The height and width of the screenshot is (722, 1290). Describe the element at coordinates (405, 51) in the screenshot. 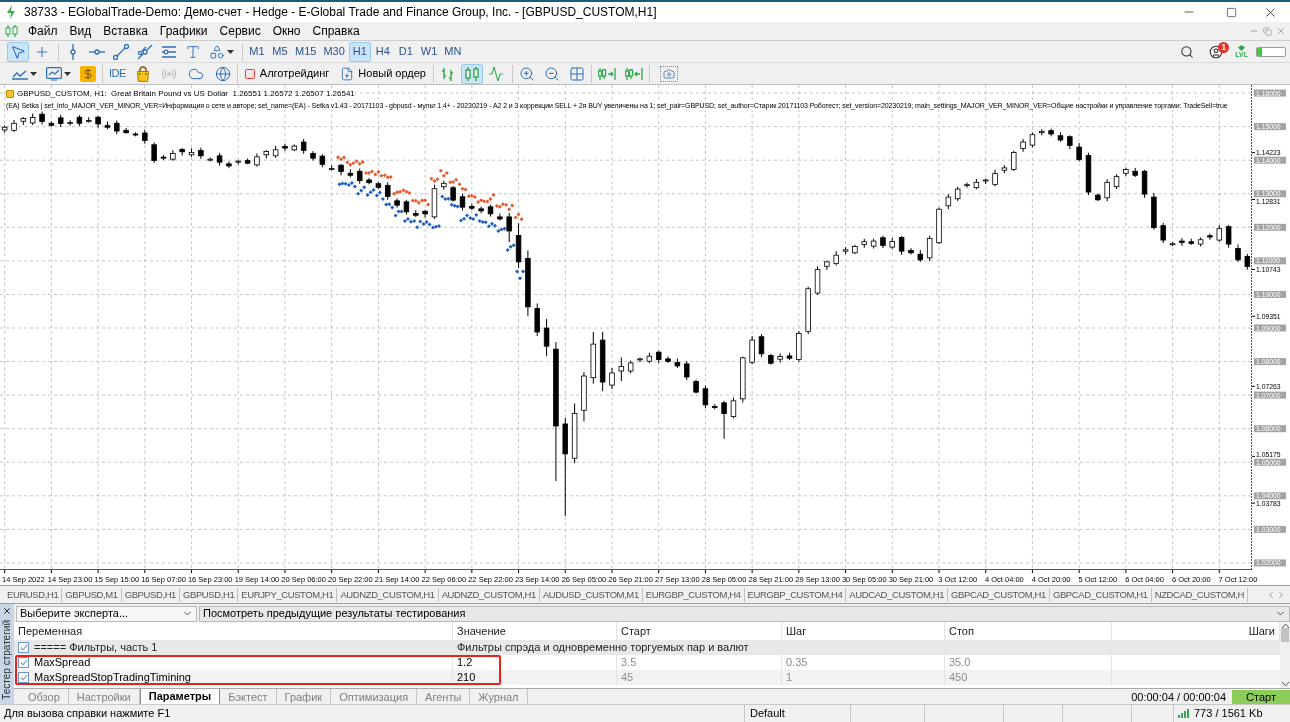

I see `timeframe-button: D1` at that location.